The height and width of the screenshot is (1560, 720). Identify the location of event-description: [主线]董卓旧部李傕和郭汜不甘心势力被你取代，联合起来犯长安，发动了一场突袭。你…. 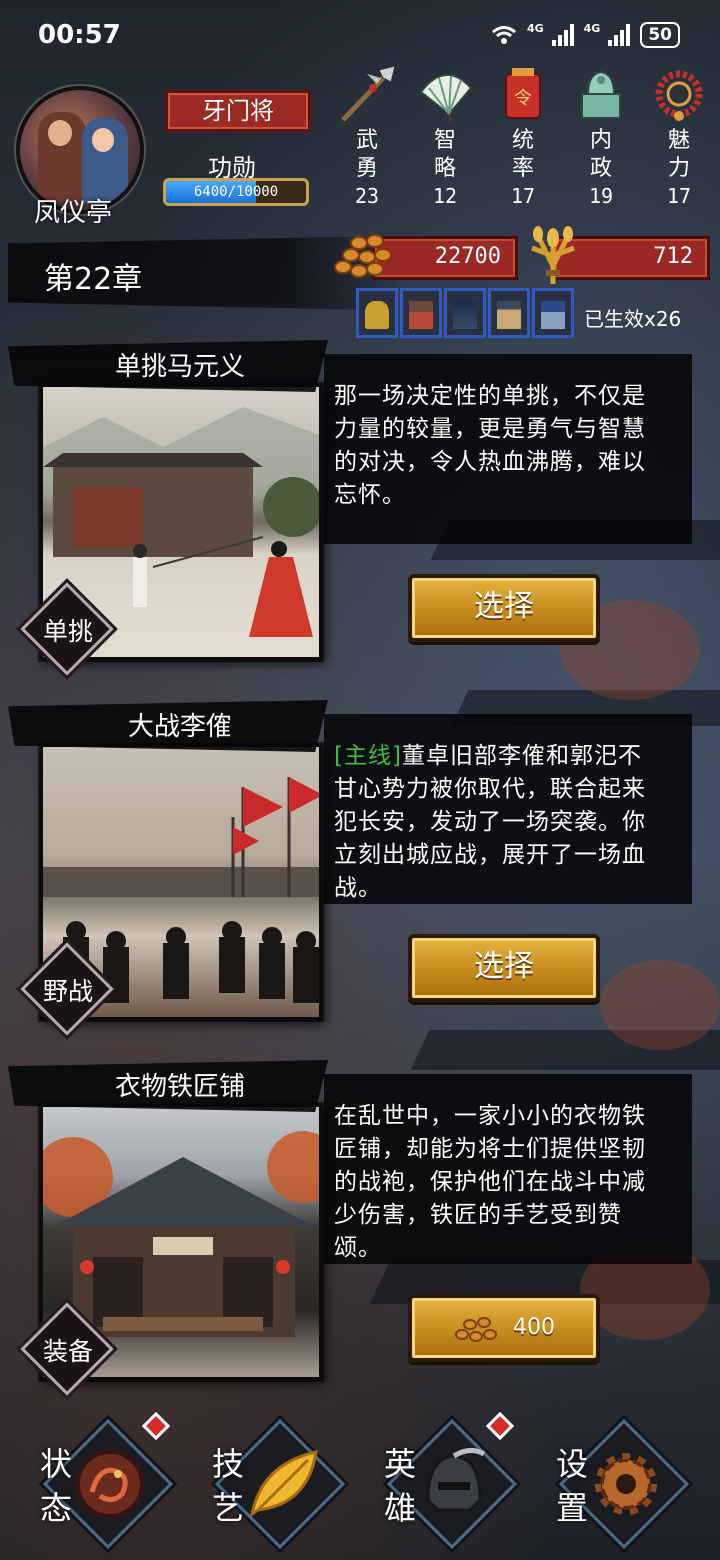
(499, 822).